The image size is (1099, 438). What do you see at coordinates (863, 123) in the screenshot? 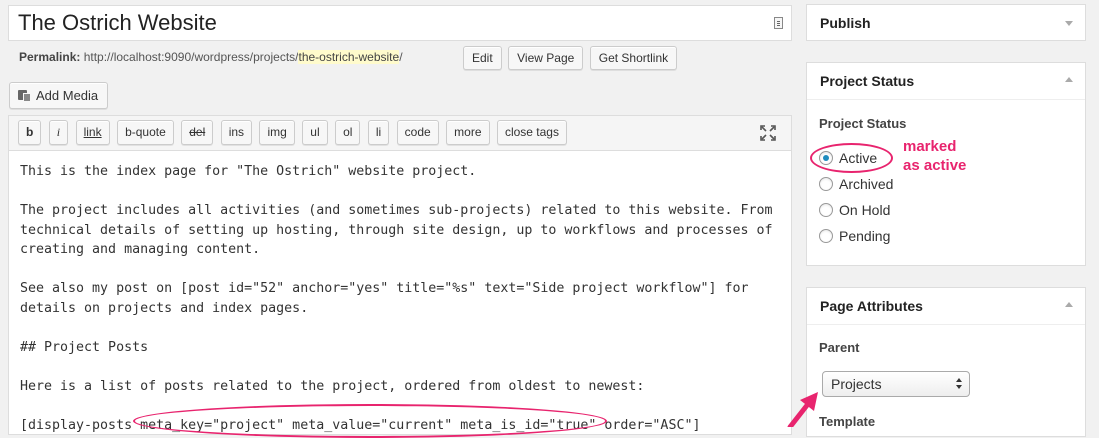
I see `project-status-field-label: Project Status` at bounding box center [863, 123].